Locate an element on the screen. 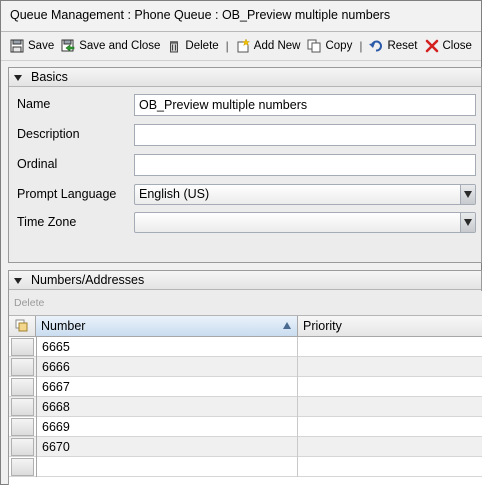  save-and-close-label: Save and Close is located at coordinates (120, 46).